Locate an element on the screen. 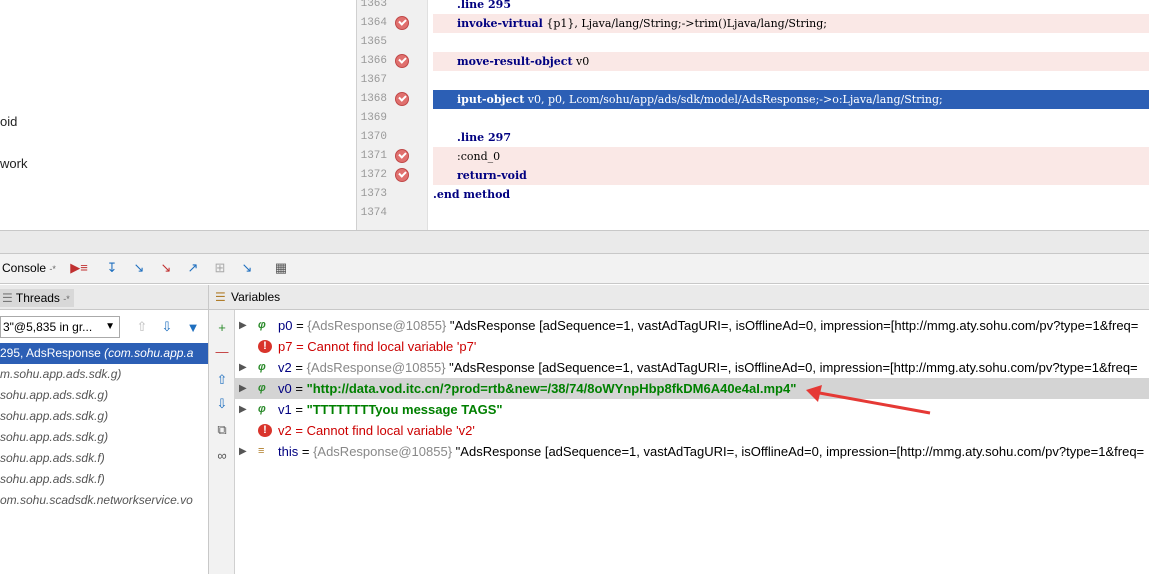  annotation-arrow is located at coordinates (868, 400).